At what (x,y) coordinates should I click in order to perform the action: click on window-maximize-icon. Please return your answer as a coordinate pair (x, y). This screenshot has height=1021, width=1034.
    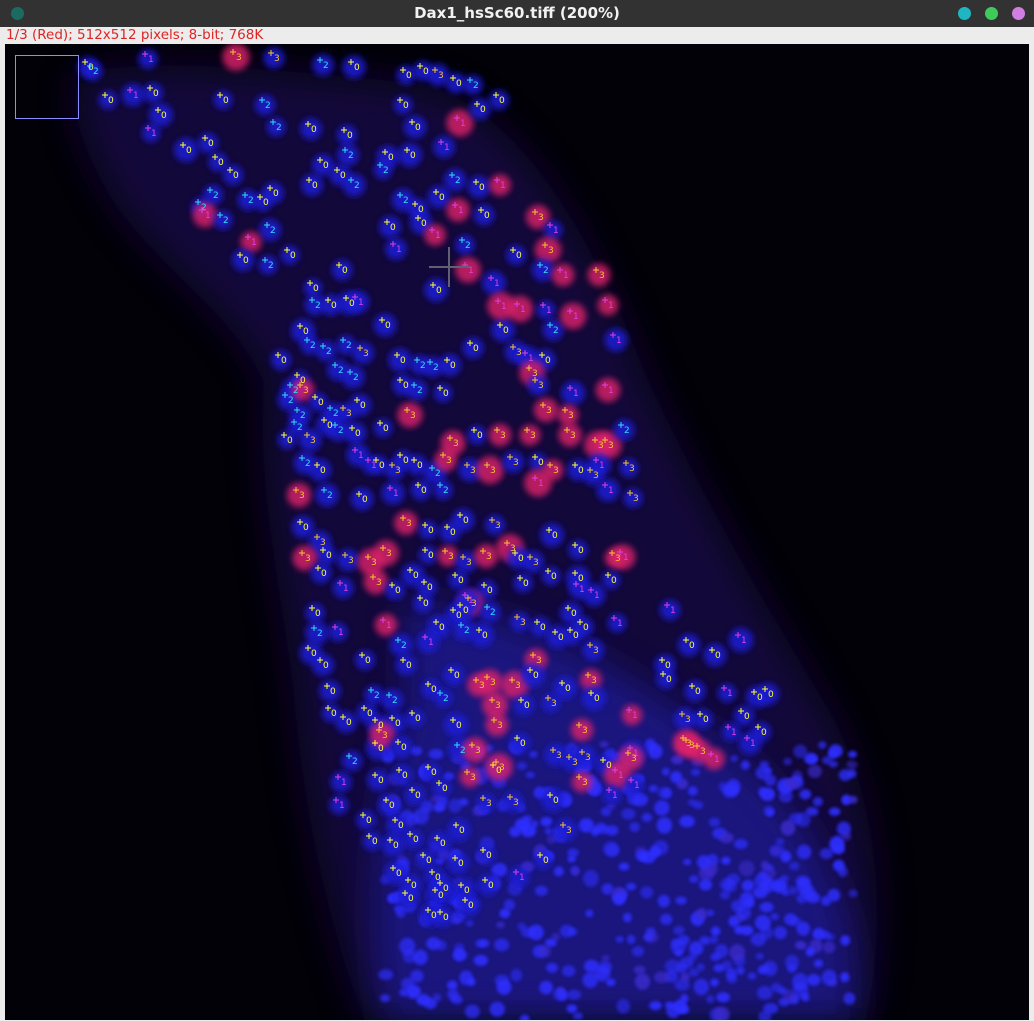
    Looking at the image, I should click on (991, 13).